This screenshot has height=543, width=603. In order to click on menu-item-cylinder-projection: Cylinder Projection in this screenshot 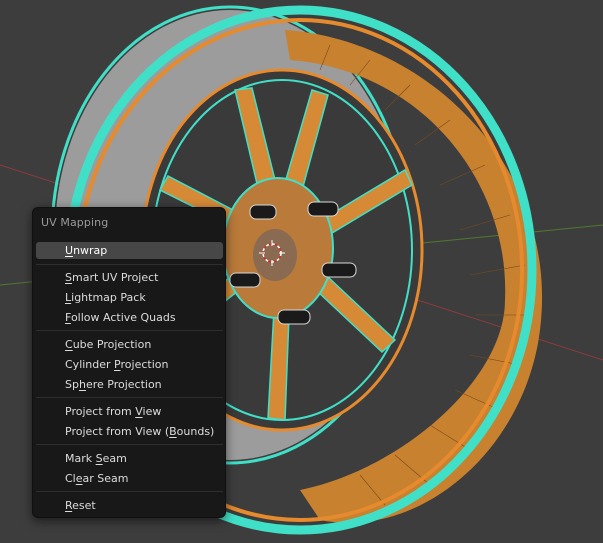, I will do `click(129, 364)`.